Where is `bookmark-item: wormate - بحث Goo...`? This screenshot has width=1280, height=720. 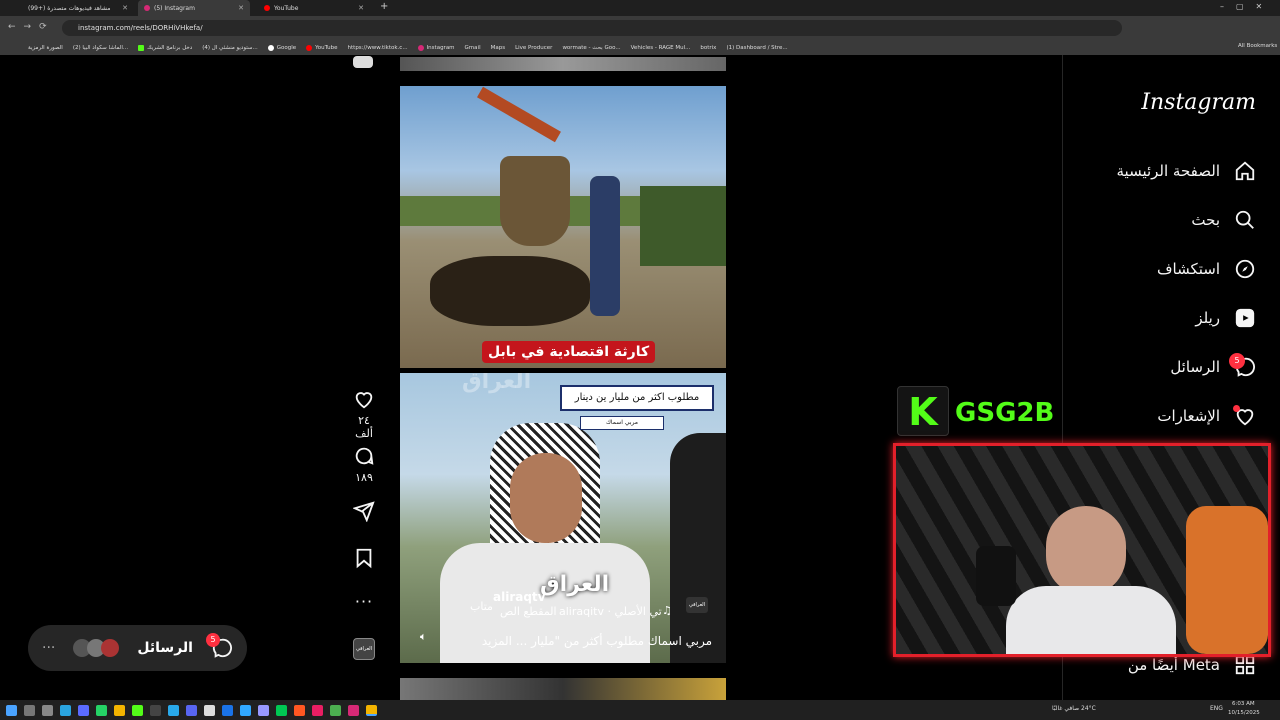
bookmark-item: wormate - بحث Goo... is located at coordinates (591, 48).